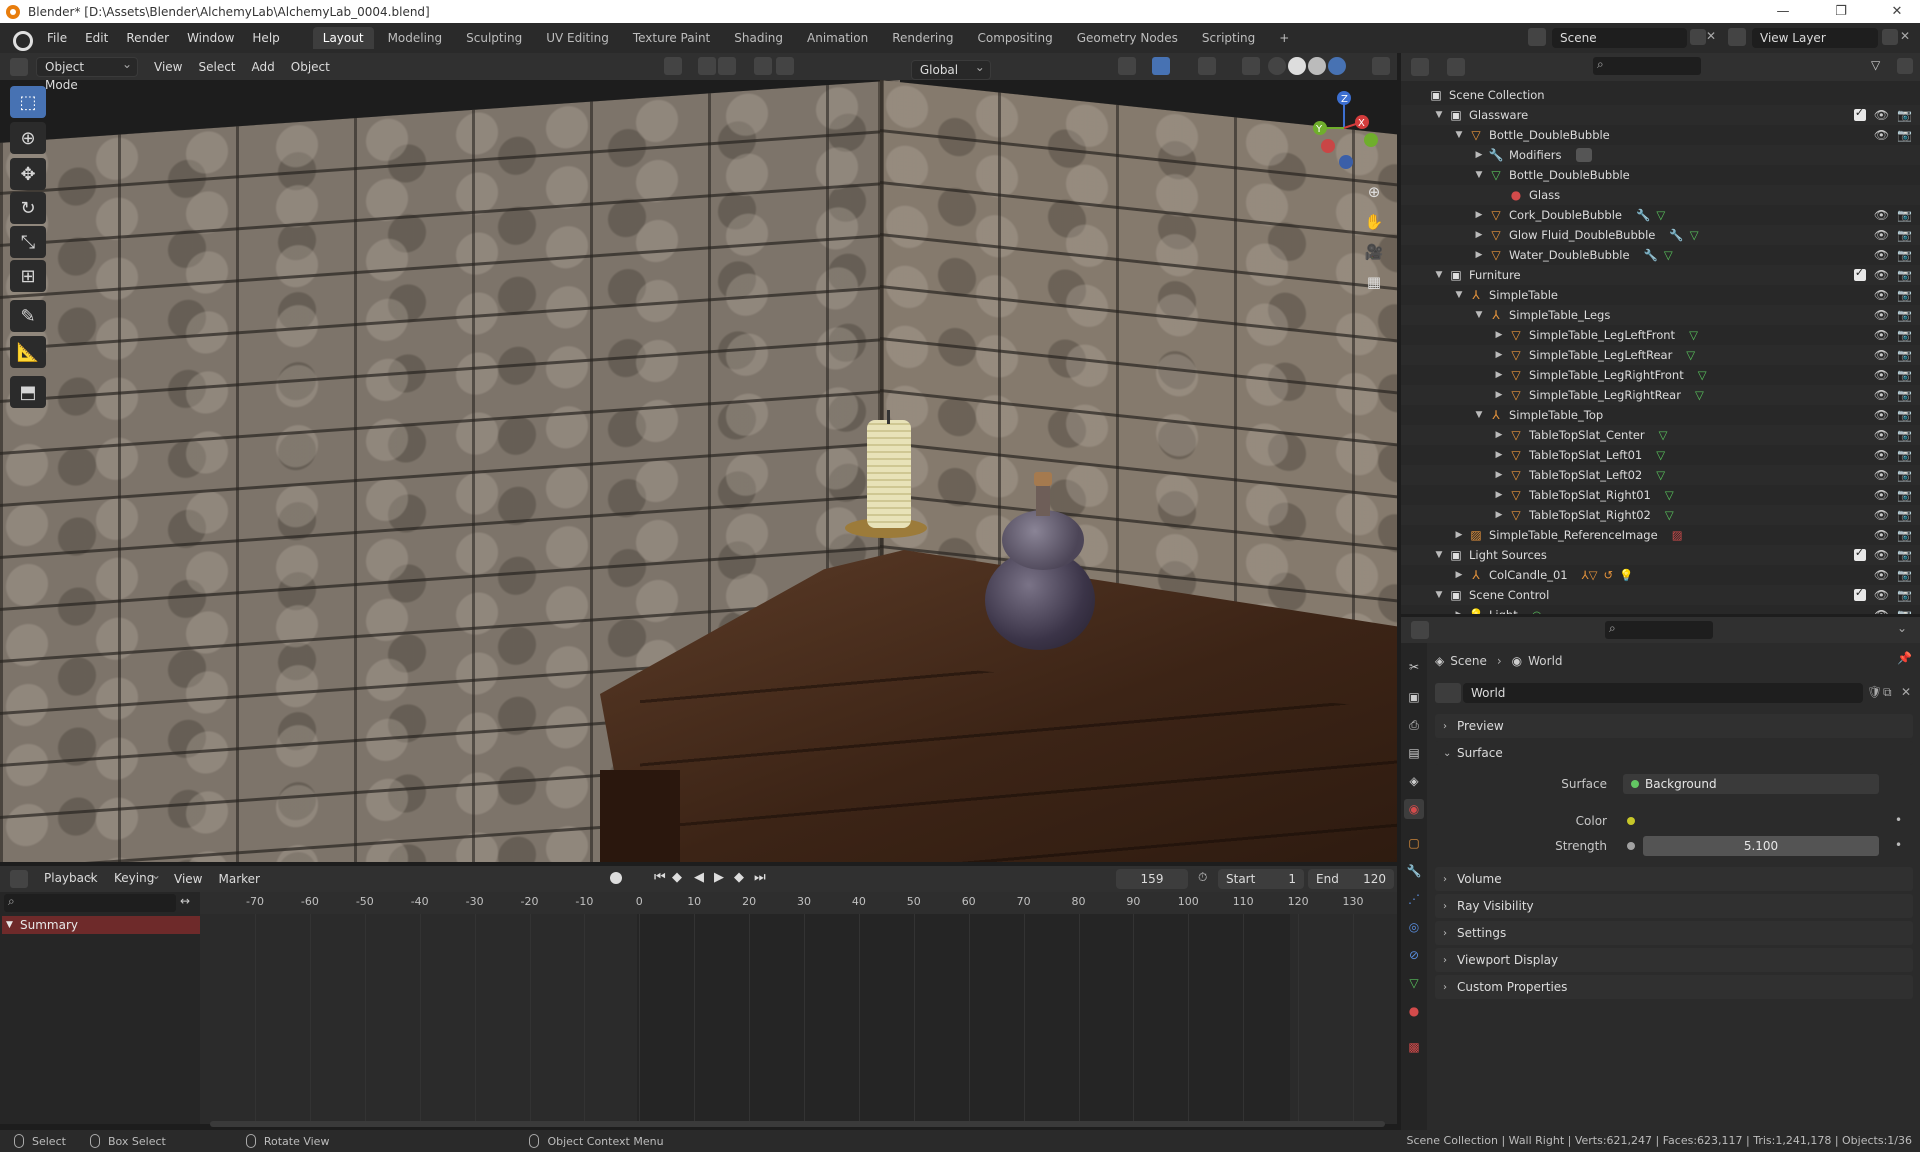 Image resolution: width=1920 pixels, height=1152 pixels. I want to click on gizmo-neg-z, so click(1346, 162).